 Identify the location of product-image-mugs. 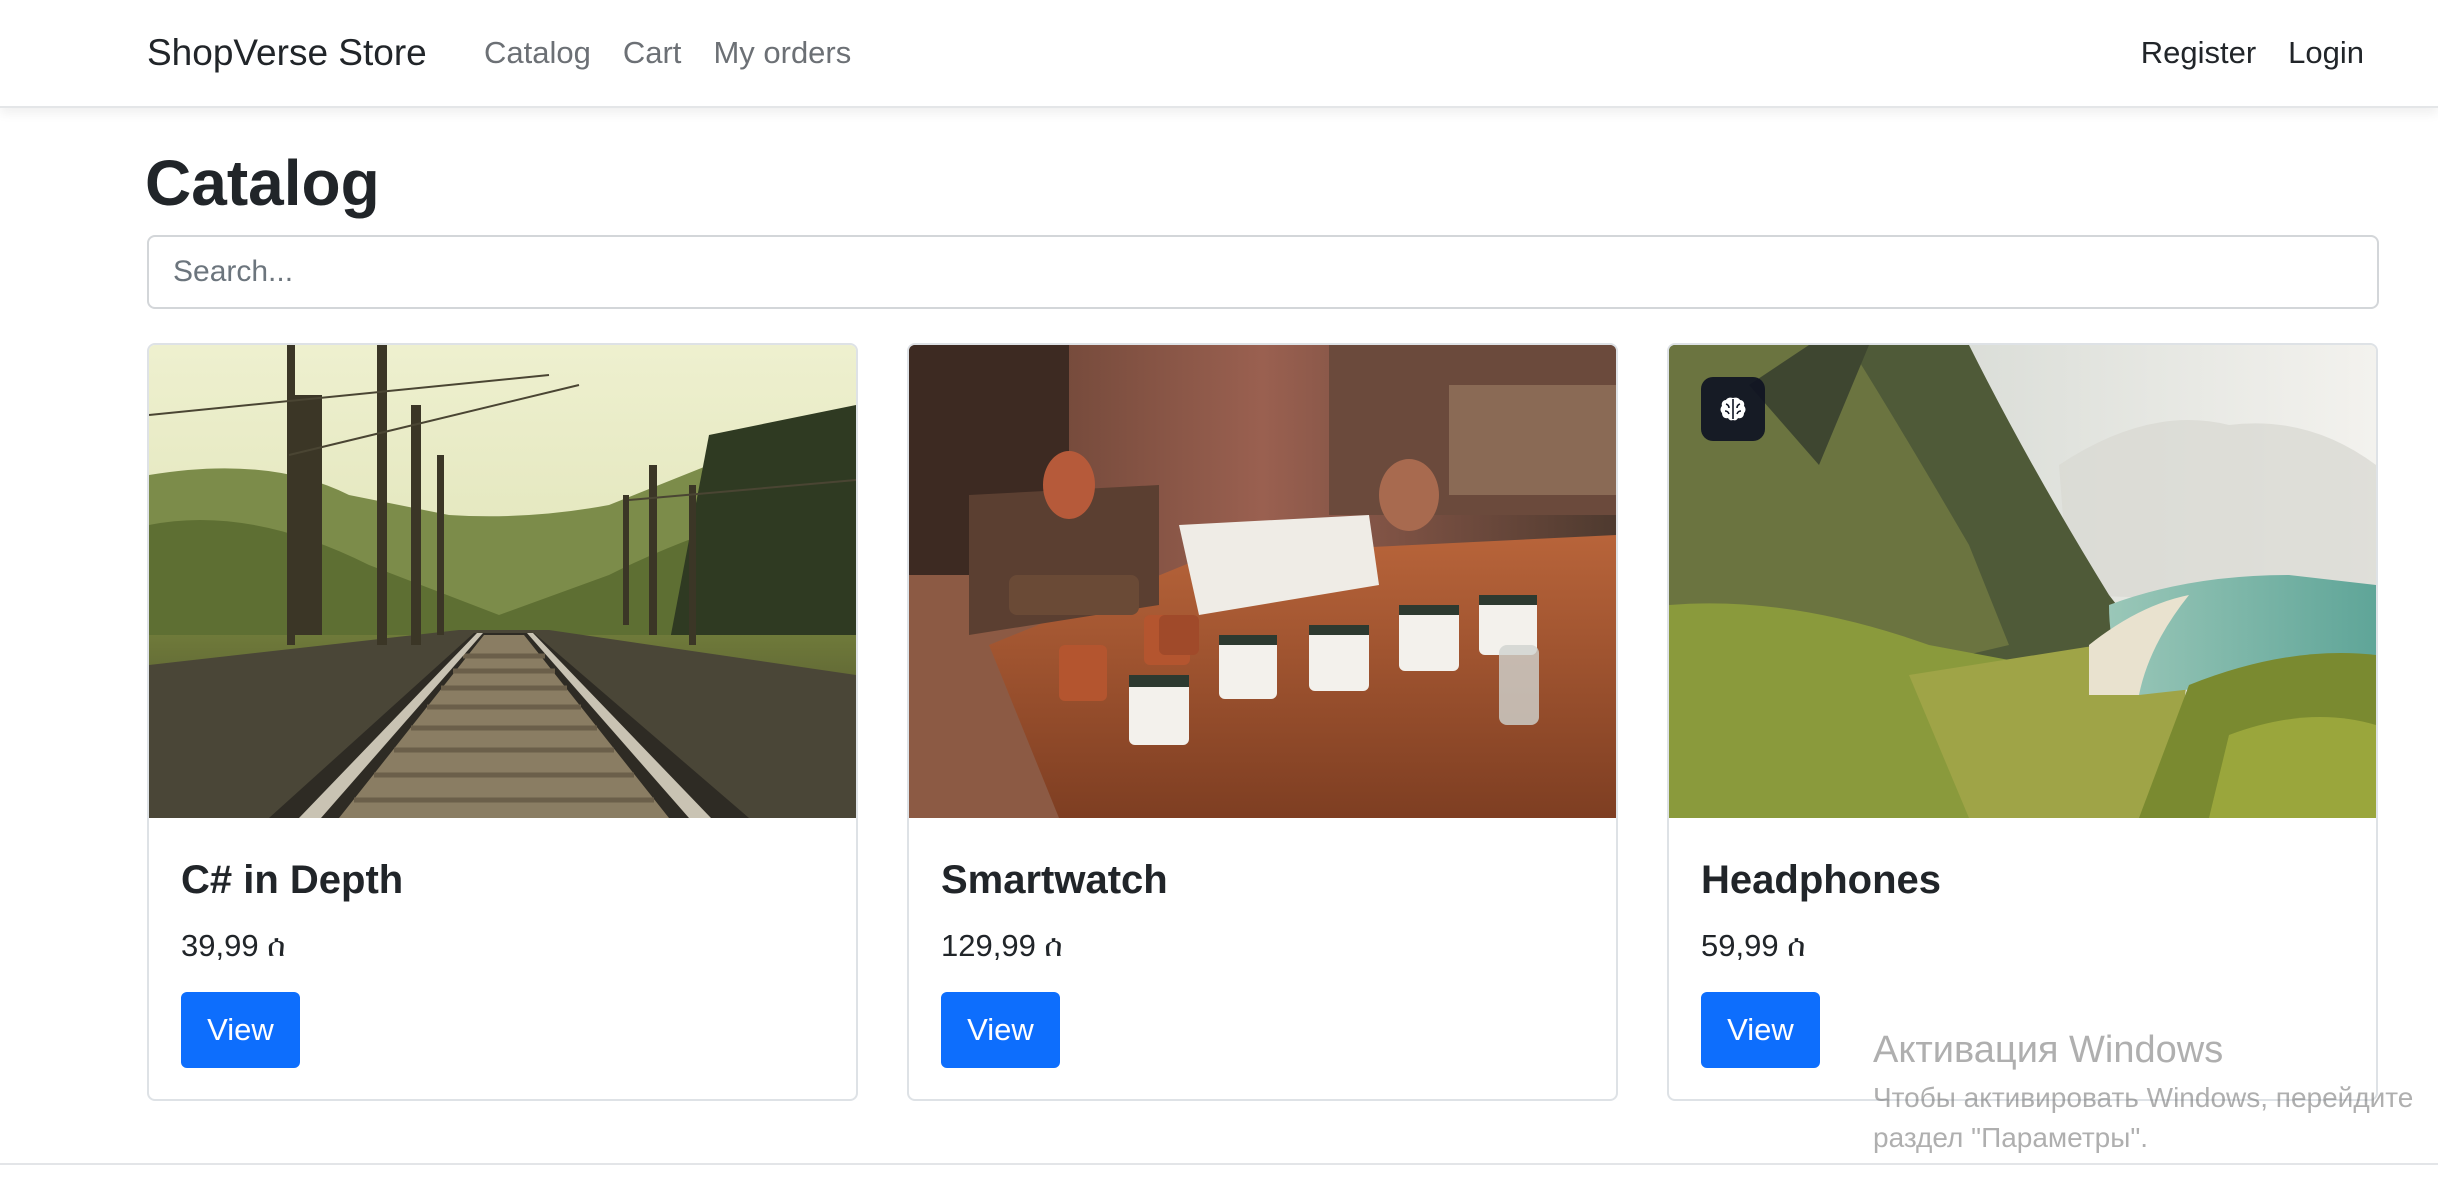
(1262, 581).